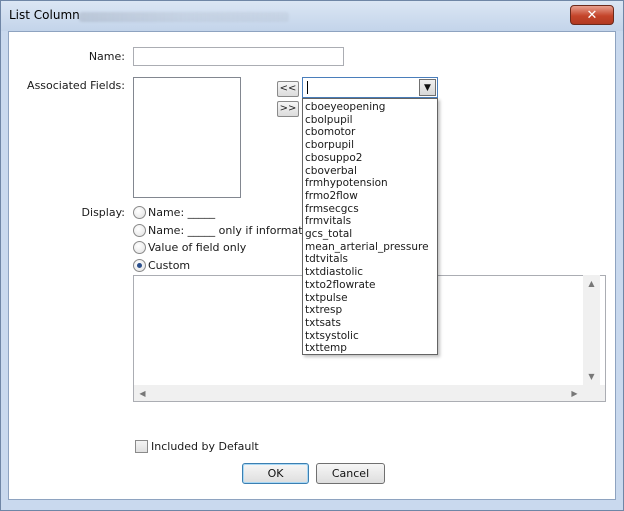 The height and width of the screenshot is (511, 624). Describe the element at coordinates (76, 85) in the screenshot. I see `associated-fields-label: Associated Fields:` at that location.